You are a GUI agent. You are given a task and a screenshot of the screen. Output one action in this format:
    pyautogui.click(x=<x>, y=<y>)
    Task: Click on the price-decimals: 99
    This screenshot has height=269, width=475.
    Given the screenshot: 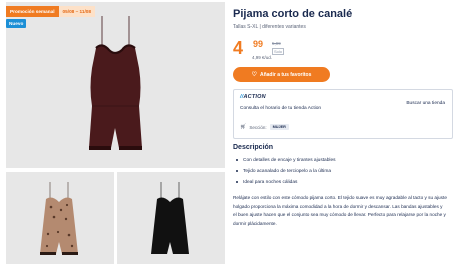 What is the action you would take?
    pyautogui.click(x=258, y=44)
    